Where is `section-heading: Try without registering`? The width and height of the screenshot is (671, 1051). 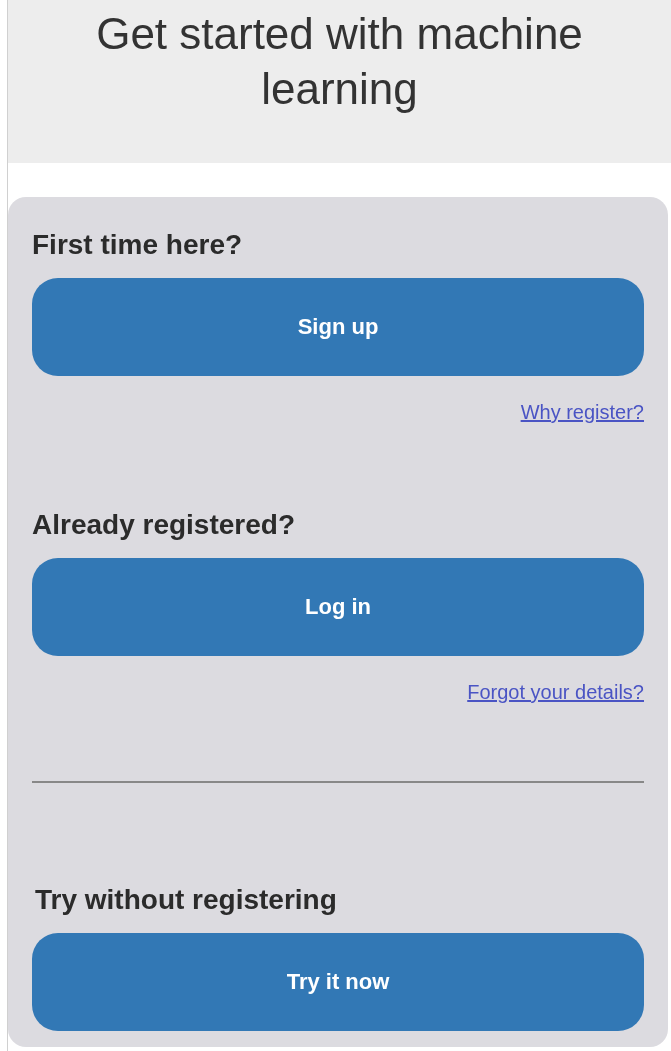 section-heading: Try without registering is located at coordinates (186, 900).